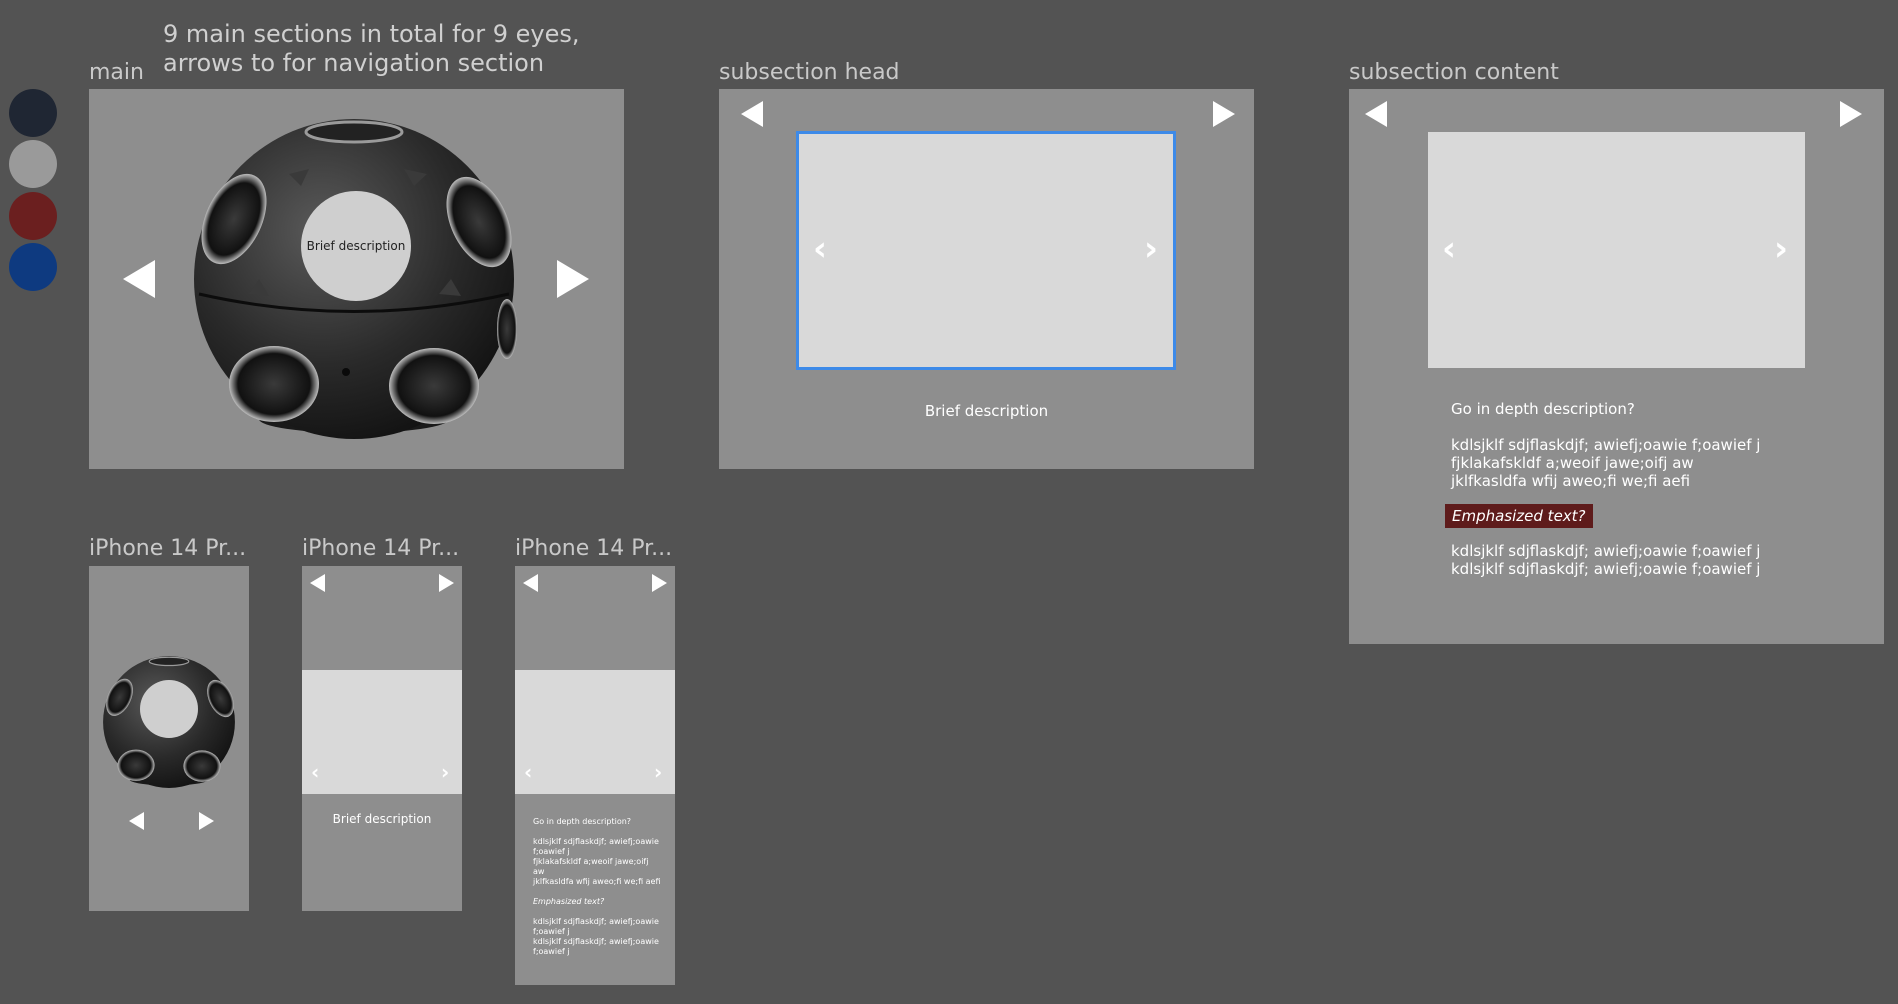 This screenshot has width=1898, height=1004. I want to click on frame-label-main: main, so click(116, 72).